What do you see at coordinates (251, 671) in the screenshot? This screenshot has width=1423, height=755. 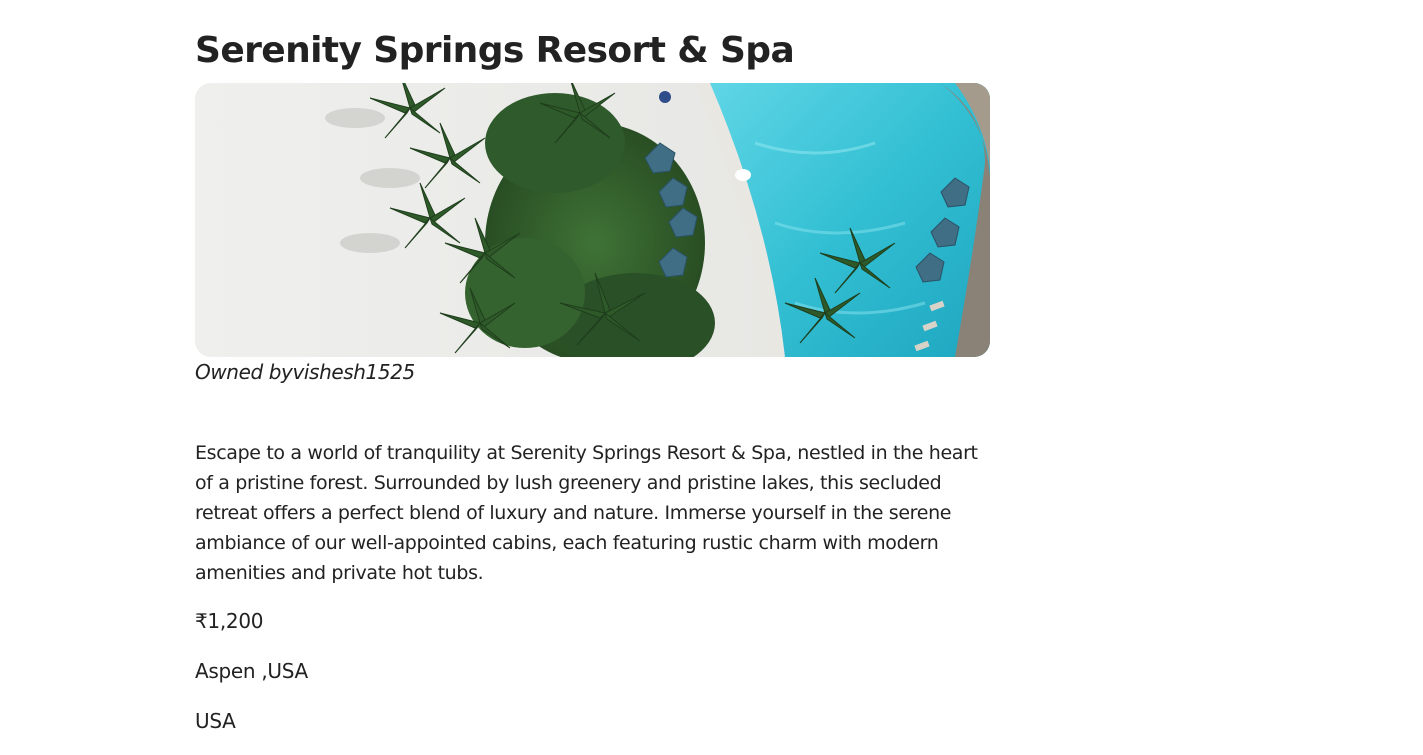 I see `listing-location: Aspen ,USA` at bounding box center [251, 671].